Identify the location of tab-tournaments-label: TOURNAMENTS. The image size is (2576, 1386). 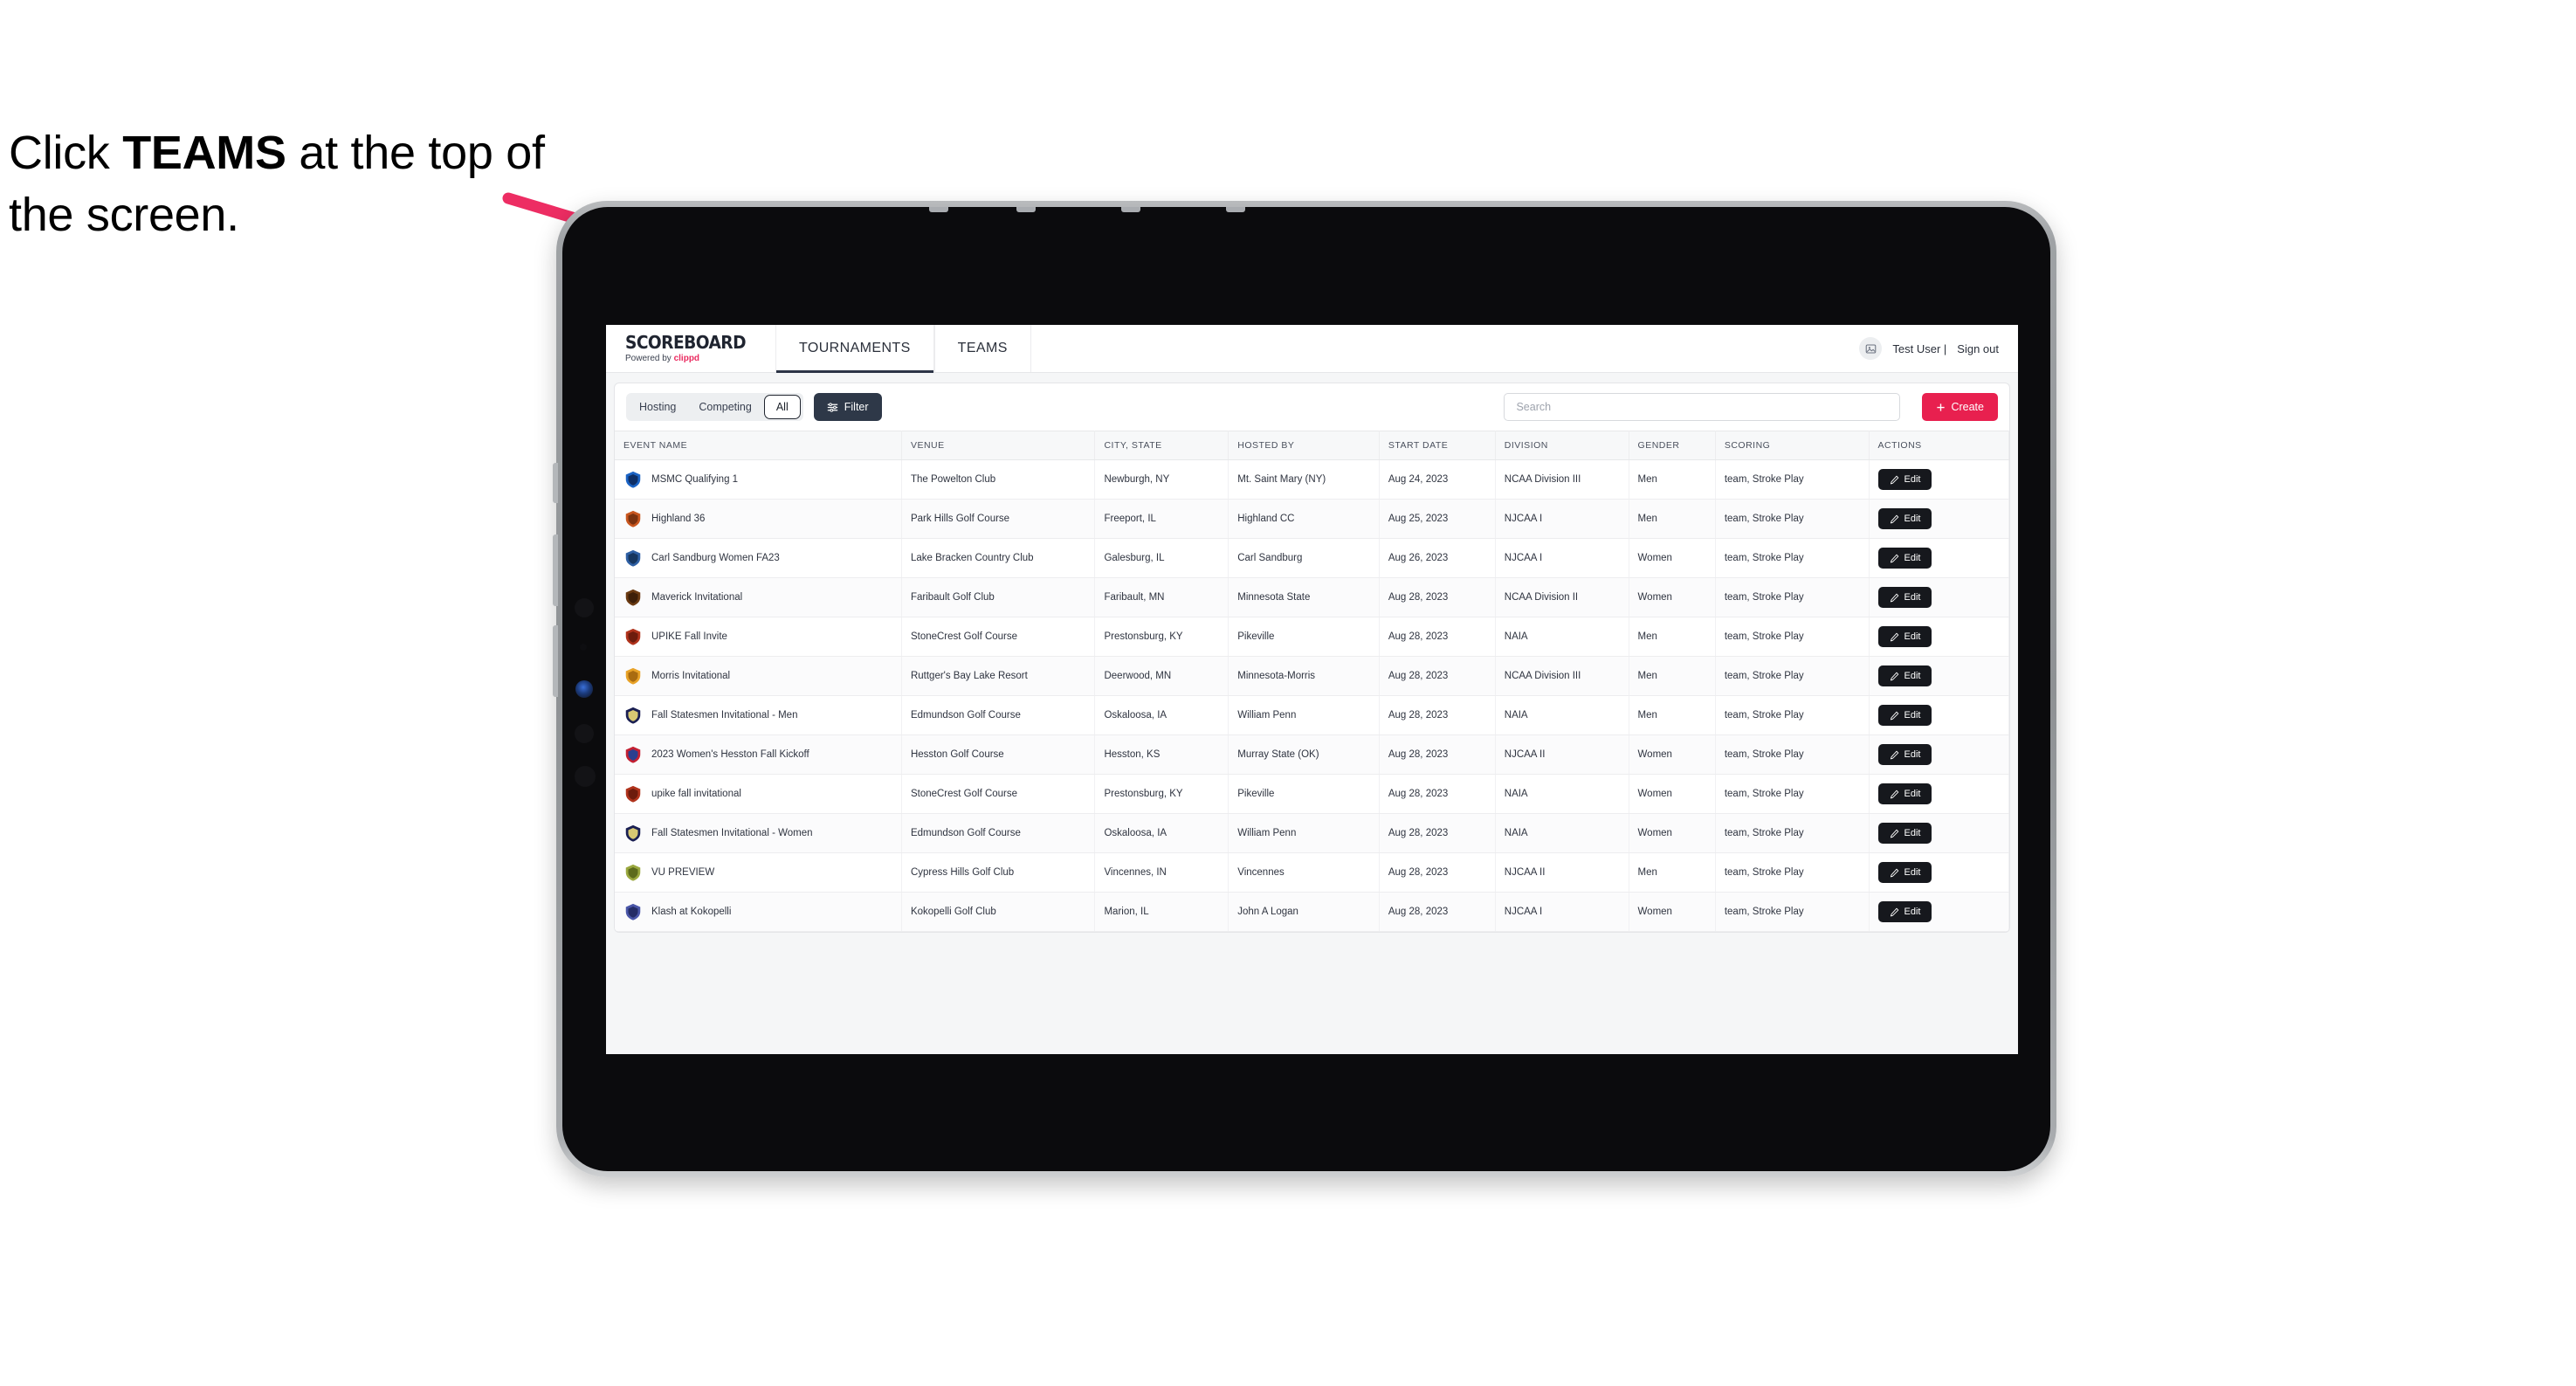
(855, 348).